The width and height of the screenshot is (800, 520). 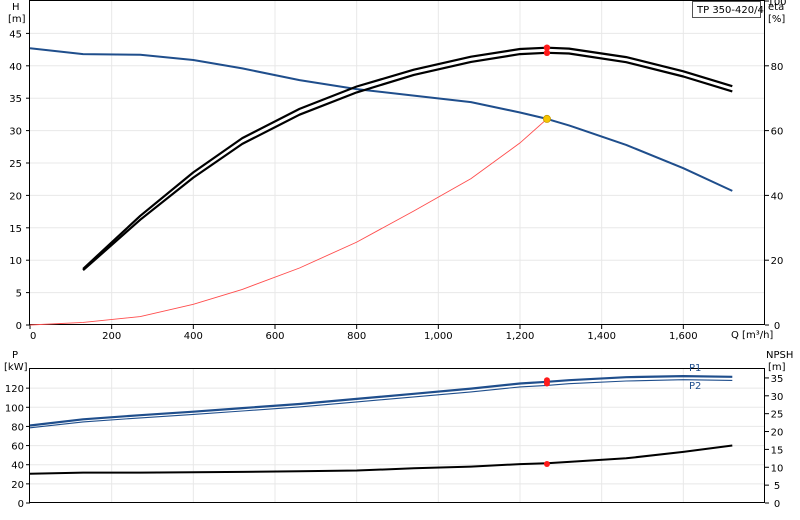 What do you see at coordinates (777, 67) in the screenshot?
I see `y-right-tick-label: 80` at bounding box center [777, 67].